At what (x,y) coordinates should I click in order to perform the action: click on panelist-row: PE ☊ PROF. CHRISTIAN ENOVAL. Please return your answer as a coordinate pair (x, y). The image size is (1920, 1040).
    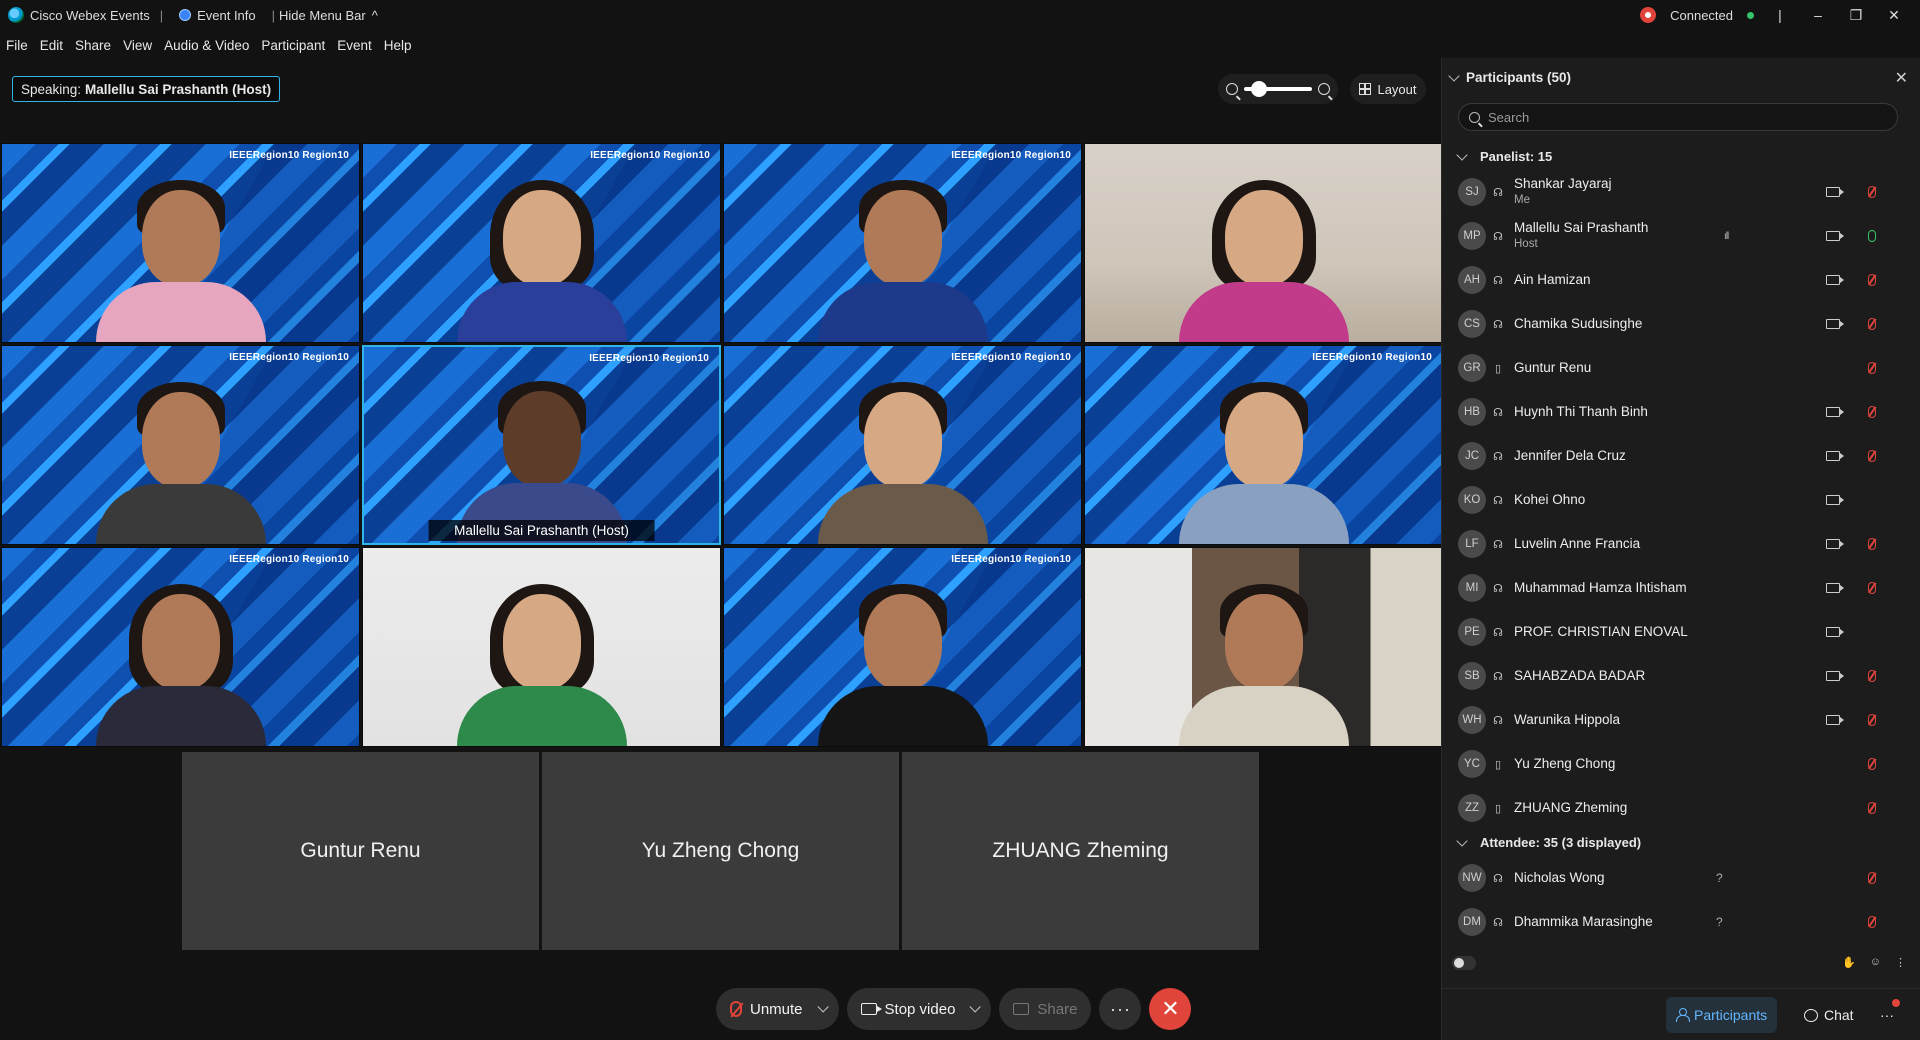
    Looking at the image, I should click on (1677, 632).